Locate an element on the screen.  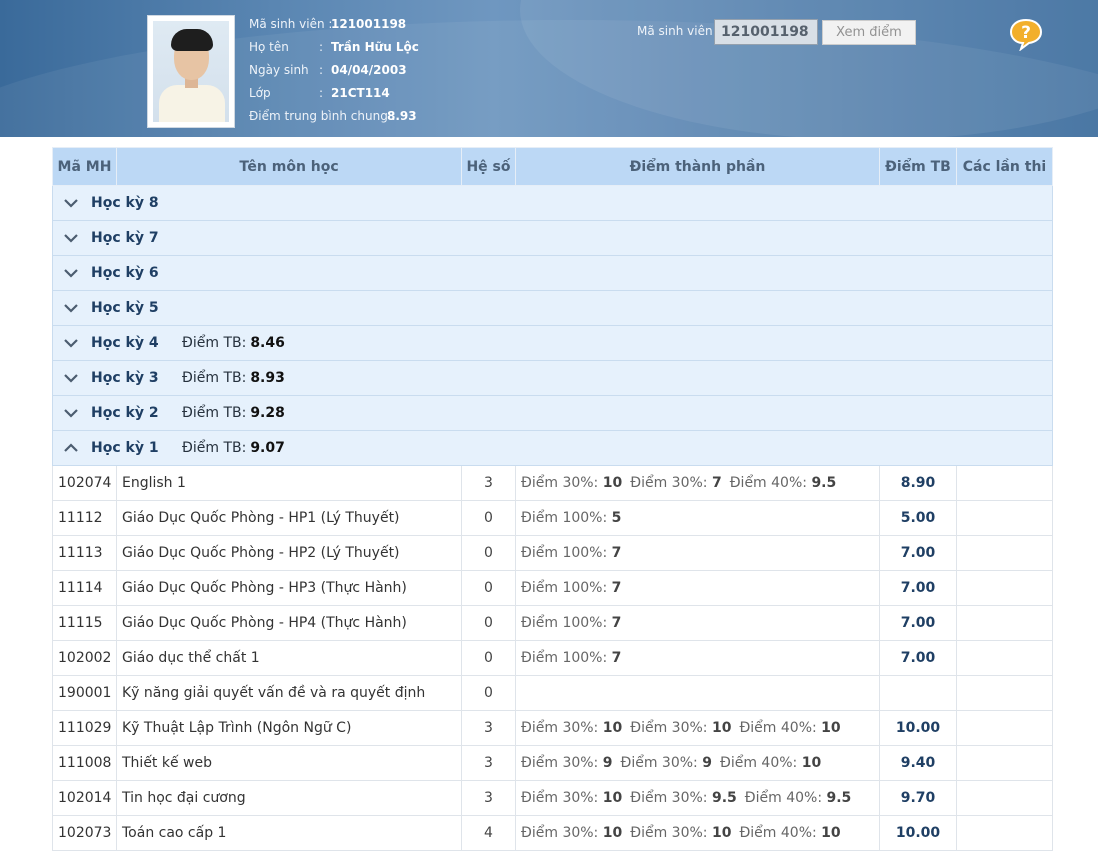
semester-label: Học kỳ 4 is located at coordinates (125, 343).